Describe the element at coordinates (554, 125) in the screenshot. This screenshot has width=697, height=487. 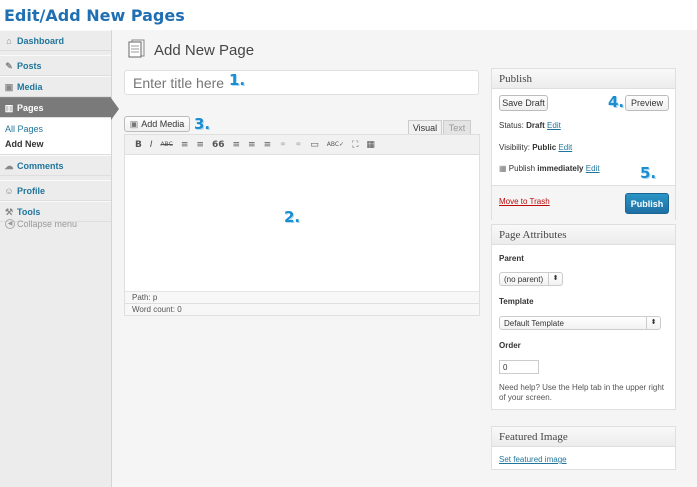
I see `status-edit-link: Edit` at that location.